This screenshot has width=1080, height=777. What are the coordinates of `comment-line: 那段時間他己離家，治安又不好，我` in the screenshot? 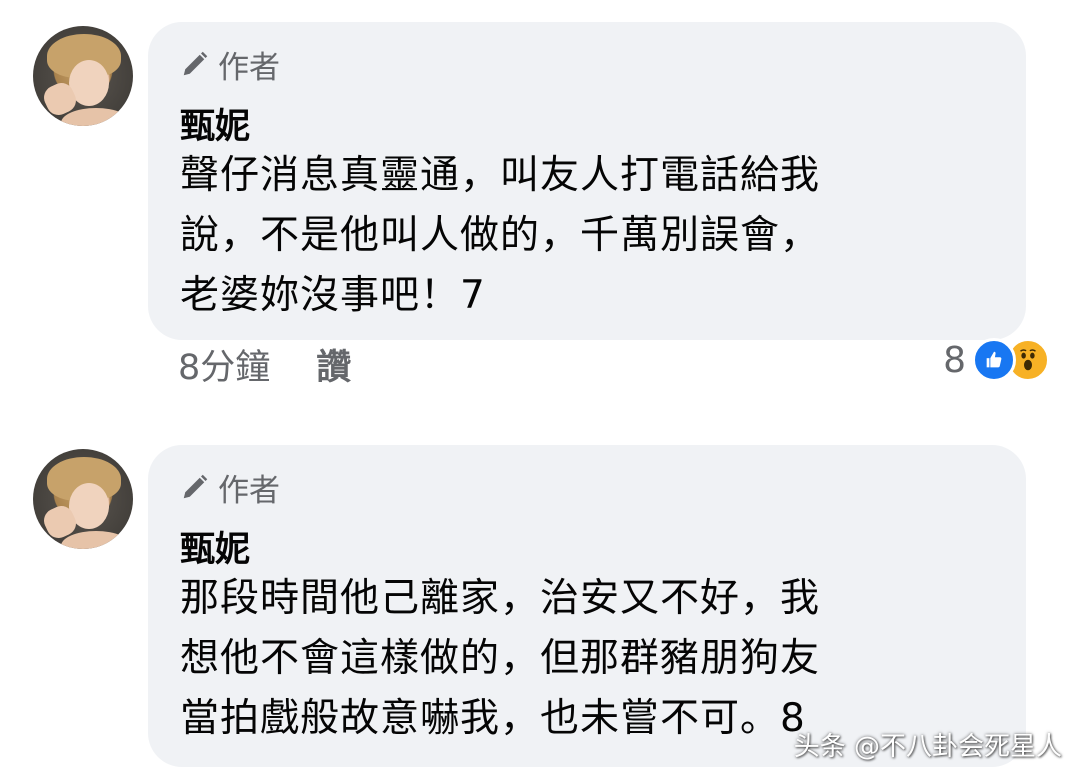 It's located at (500, 598).